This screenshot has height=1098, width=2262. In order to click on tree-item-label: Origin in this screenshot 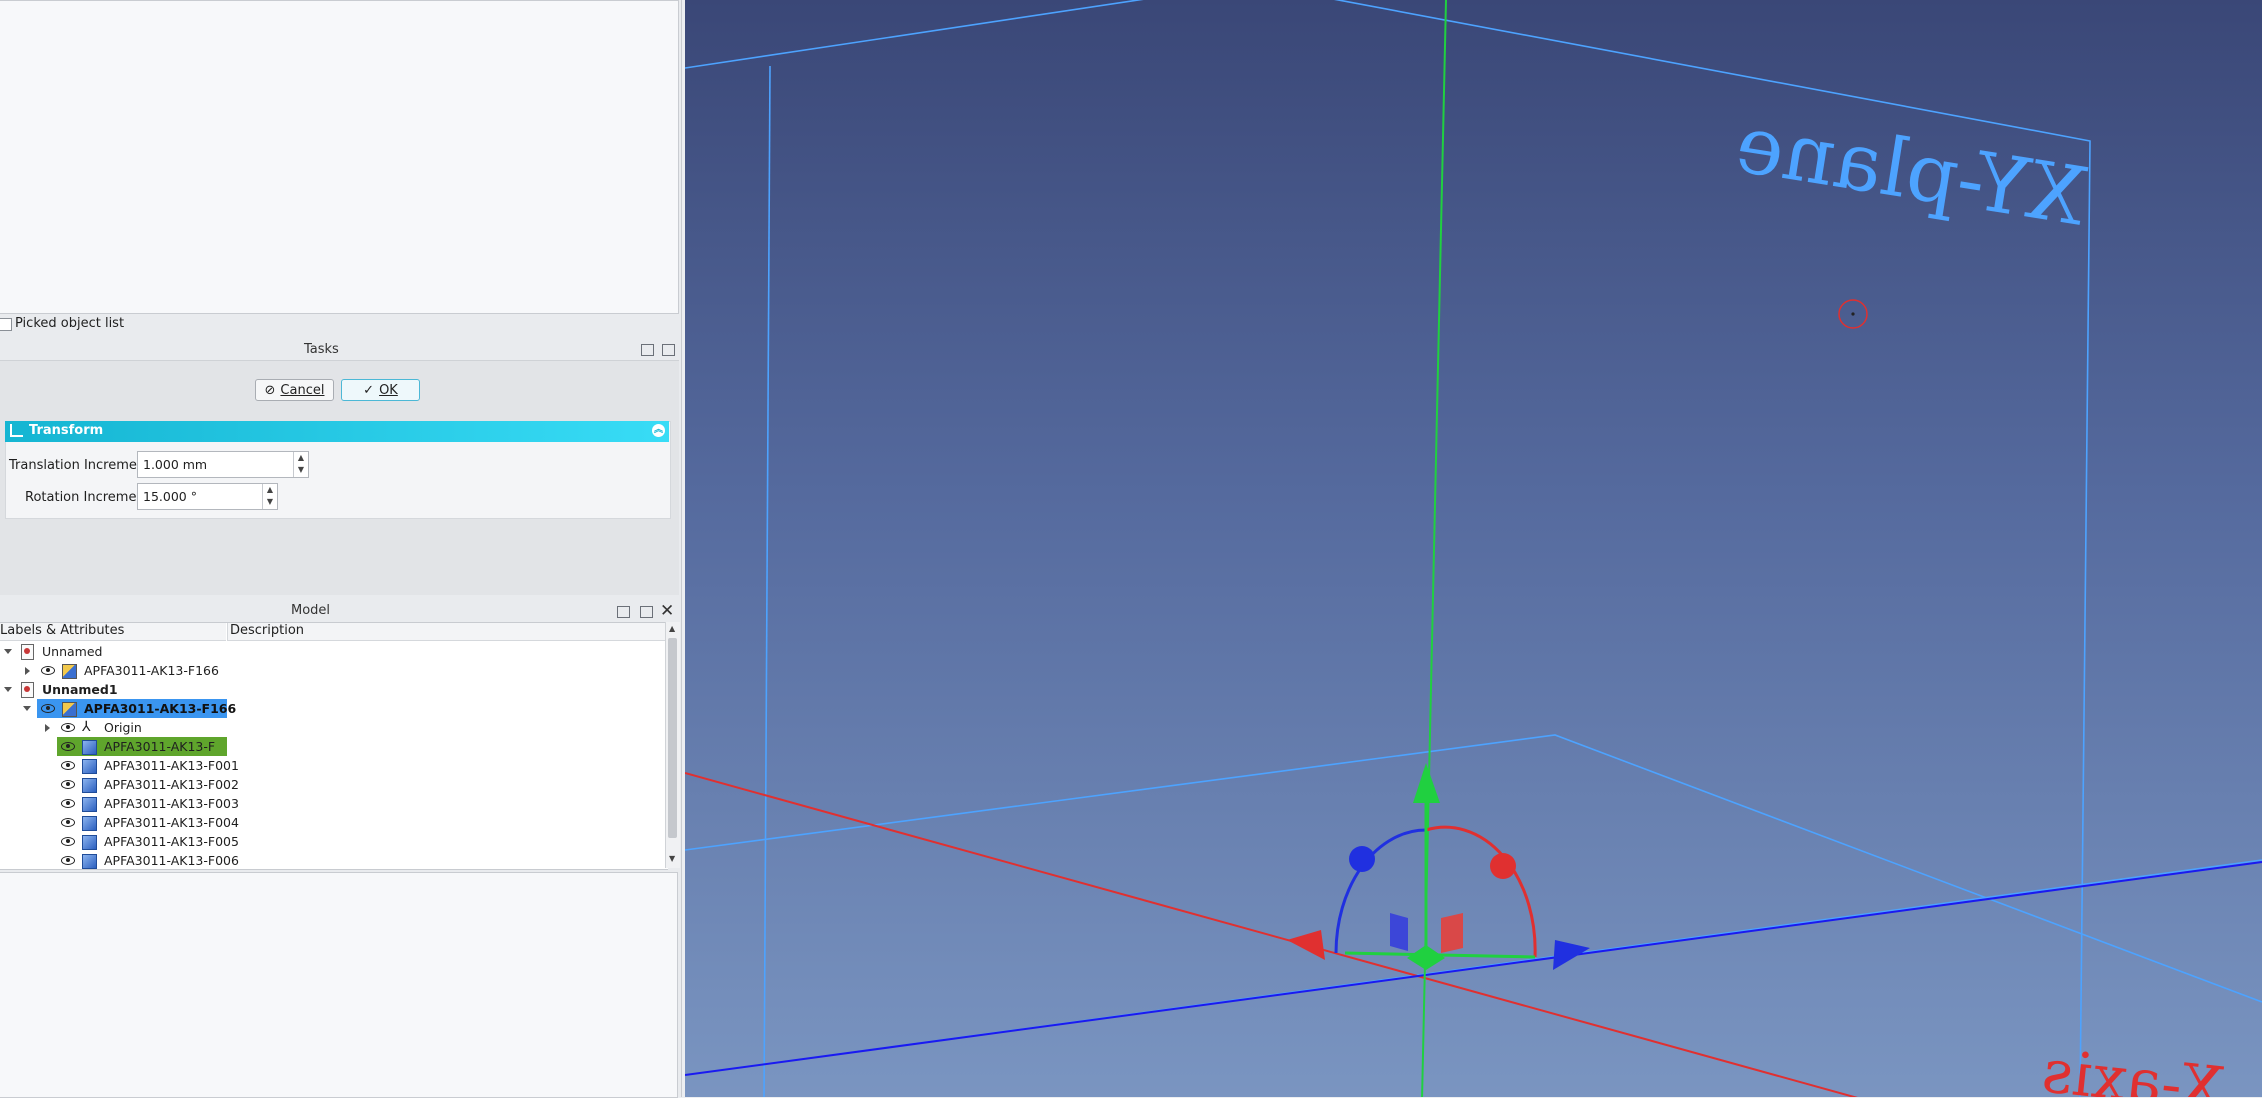, I will do `click(123, 727)`.